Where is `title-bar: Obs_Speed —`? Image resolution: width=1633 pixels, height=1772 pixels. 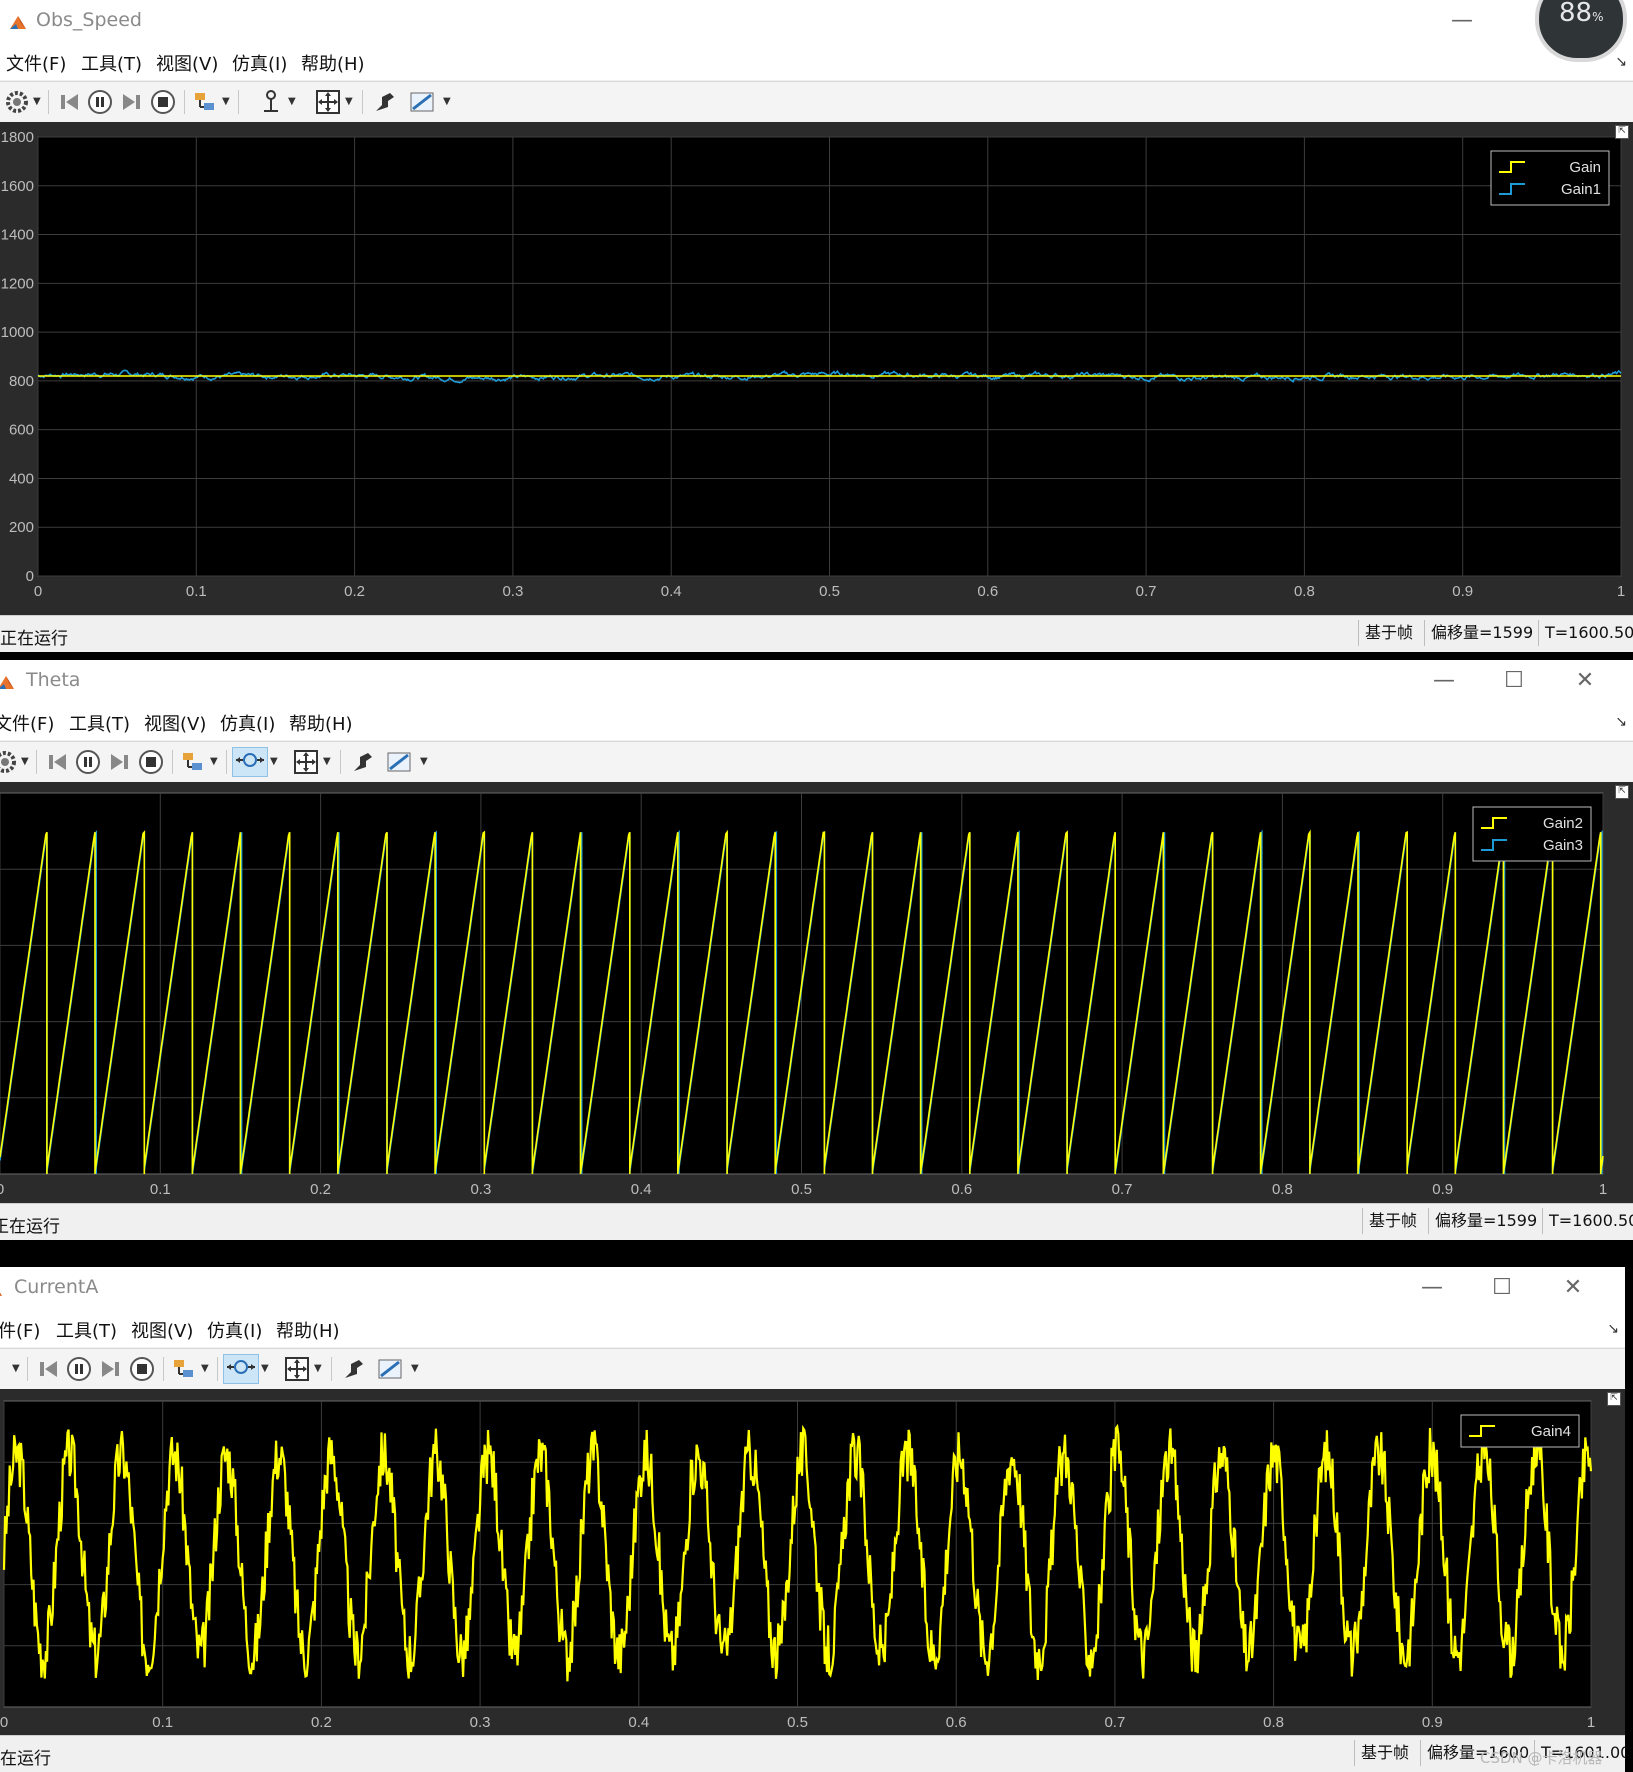 title-bar: Obs_Speed — is located at coordinates (816, 22).